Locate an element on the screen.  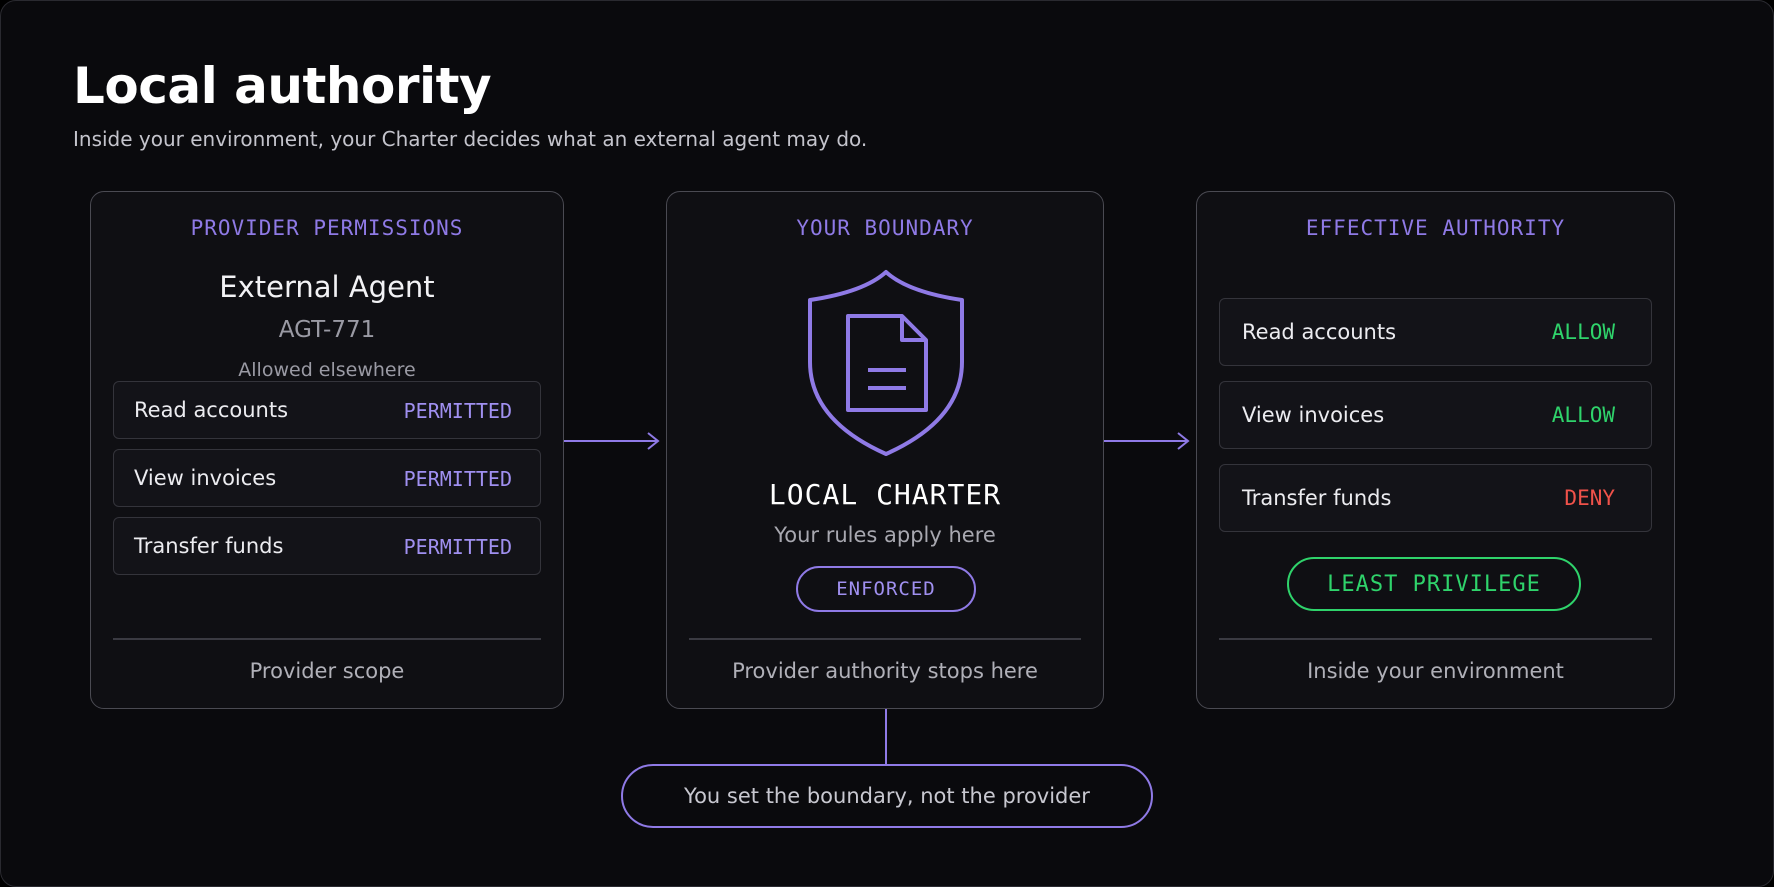
boundary-card-heading: YOUR BOUNDARY is located at coordinates (885, 228).